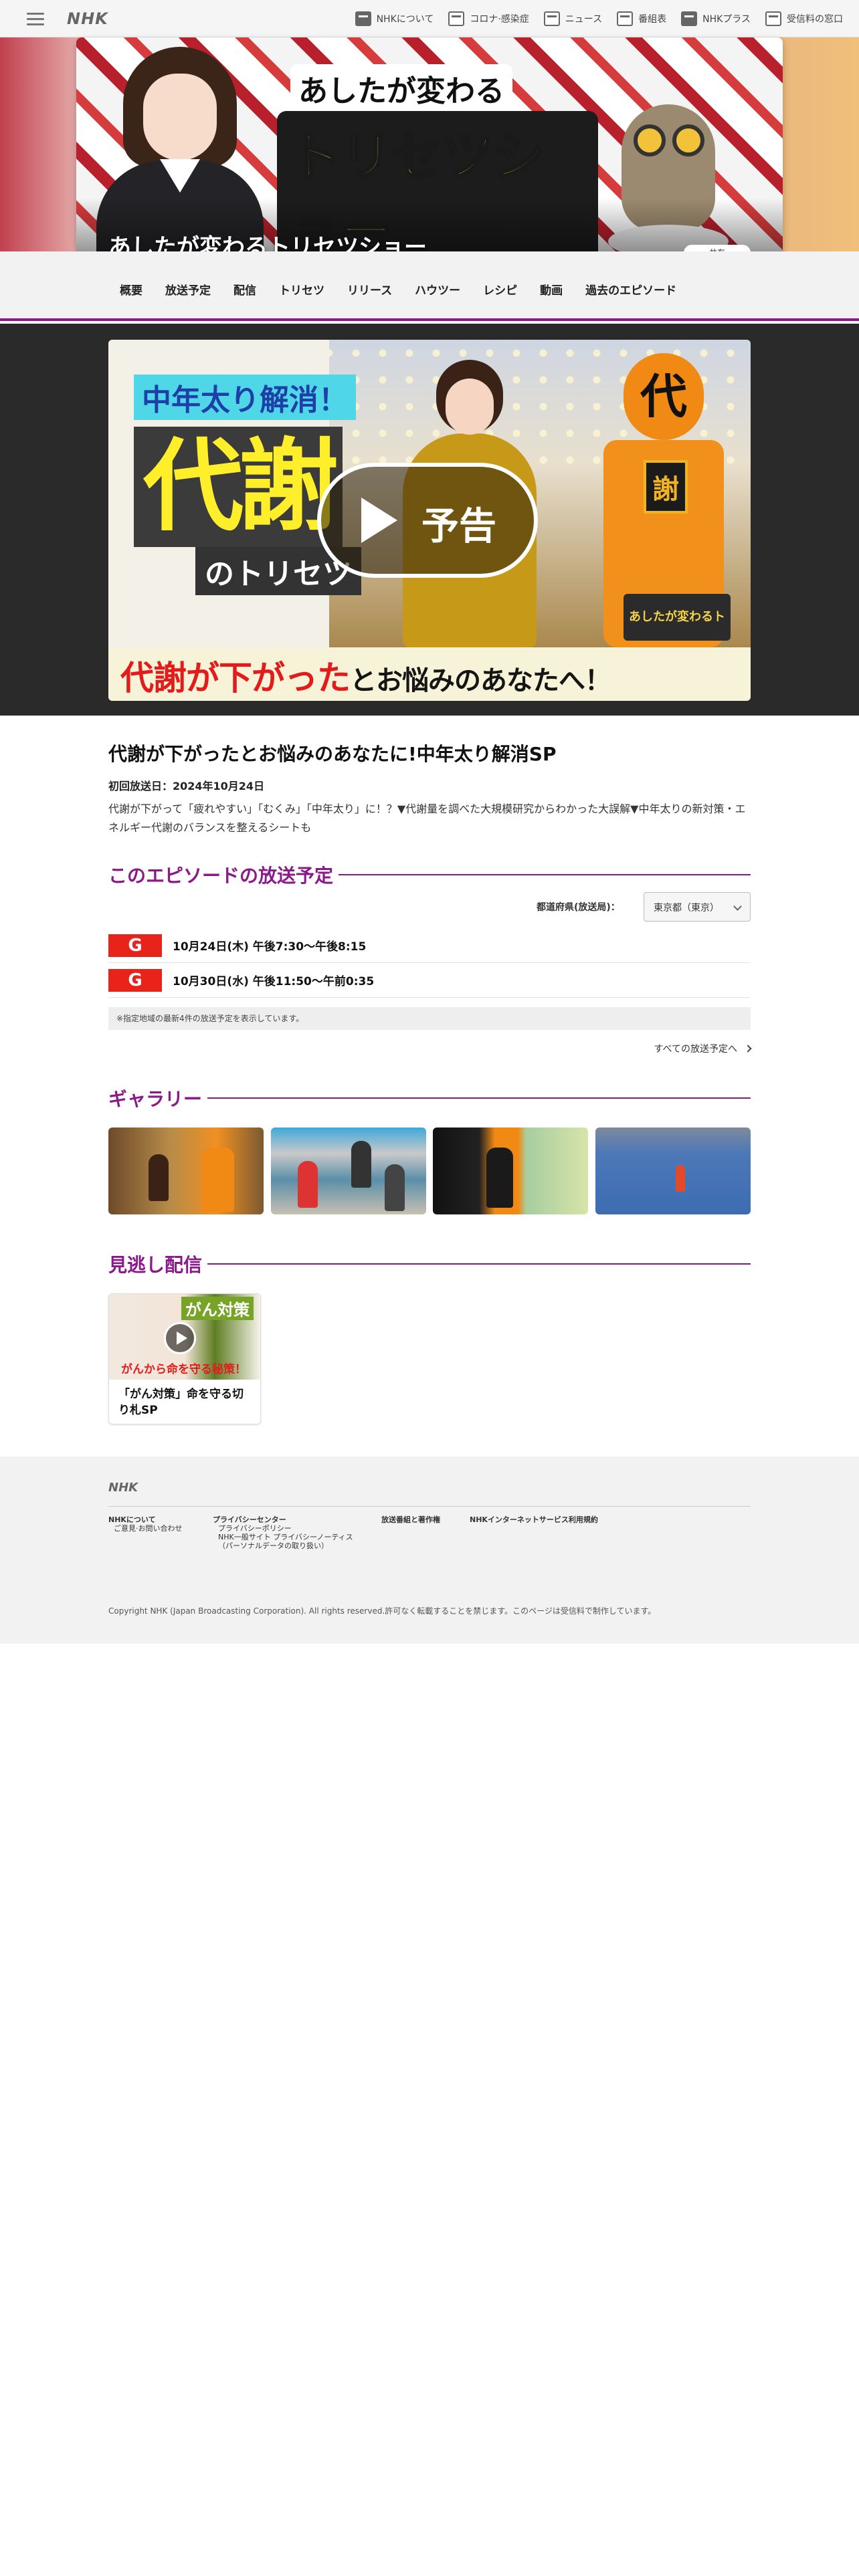 The height and width of the screenshot is (2576, 859). Describe the element at coordinates (131, 289) in the screenshot. I see `nav-item-overview: 概要` at that location.